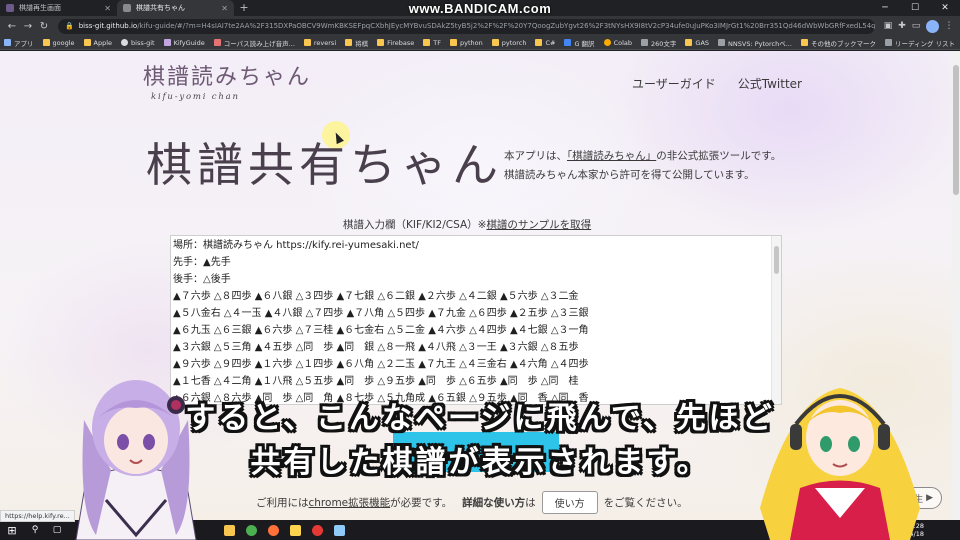  What do you see at coordinates (7, 42) in the screenshot?
I see `apps-icon` at bounding box center [7, 42].